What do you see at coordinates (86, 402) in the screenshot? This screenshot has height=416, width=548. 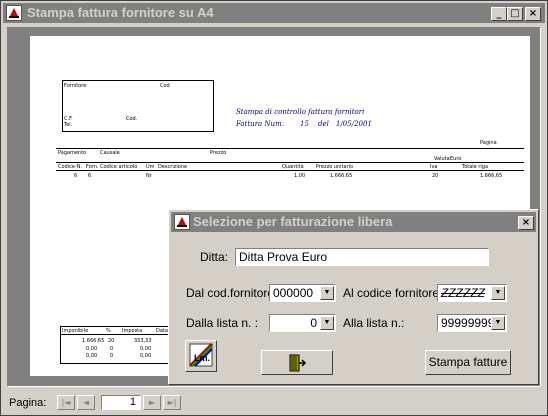 I see `prev-page-button: ◄` at bounding box center [86, 402].